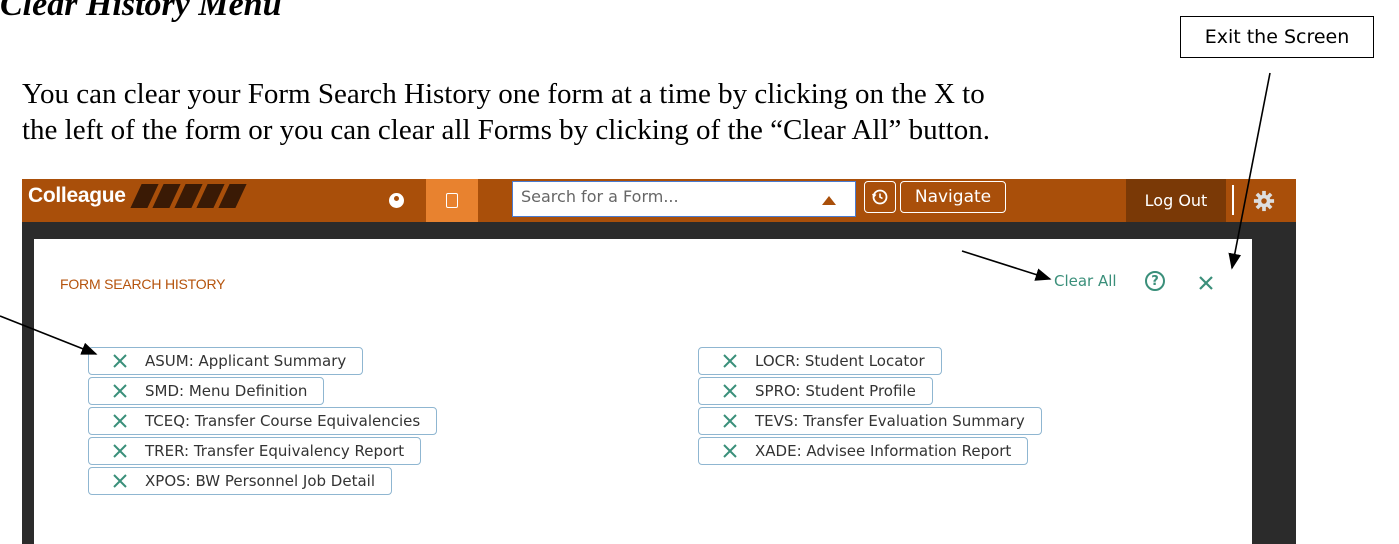  I want to click on colleague-logo: Colleague, so click(137, 196).